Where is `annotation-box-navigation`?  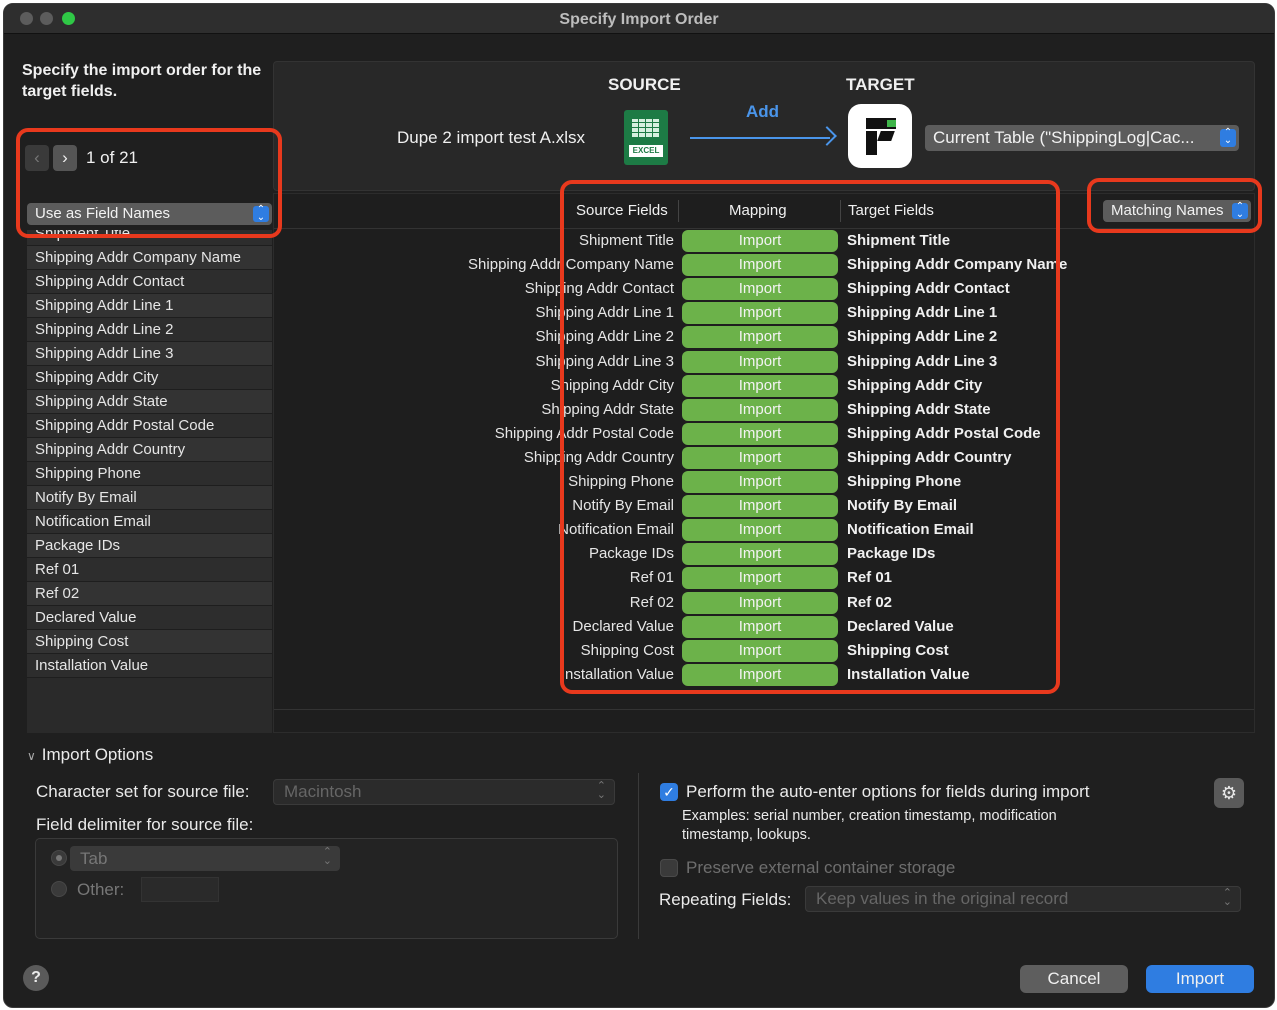
annotation-box-navigation is located at coordinates (149, 183).